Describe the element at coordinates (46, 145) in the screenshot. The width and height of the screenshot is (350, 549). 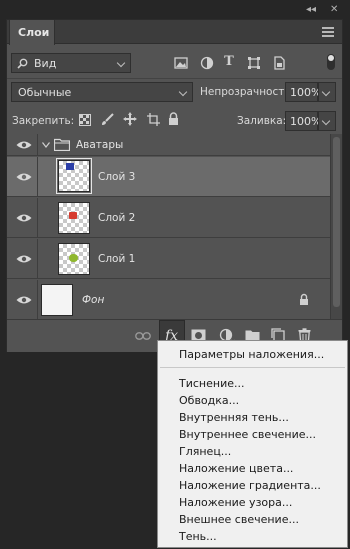
I see `chevron-down-icon` at that location.